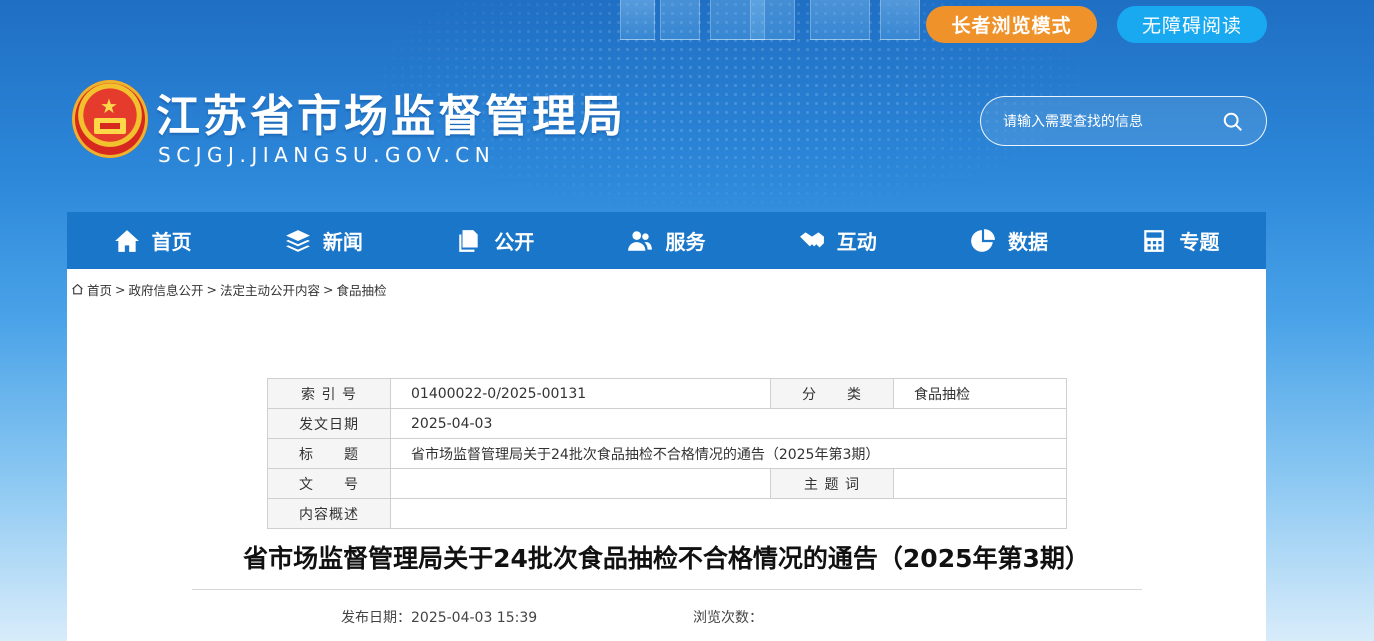  Describe the element at coordinates (1233, 122) in the screenshot. I see `search-icon` at that location.